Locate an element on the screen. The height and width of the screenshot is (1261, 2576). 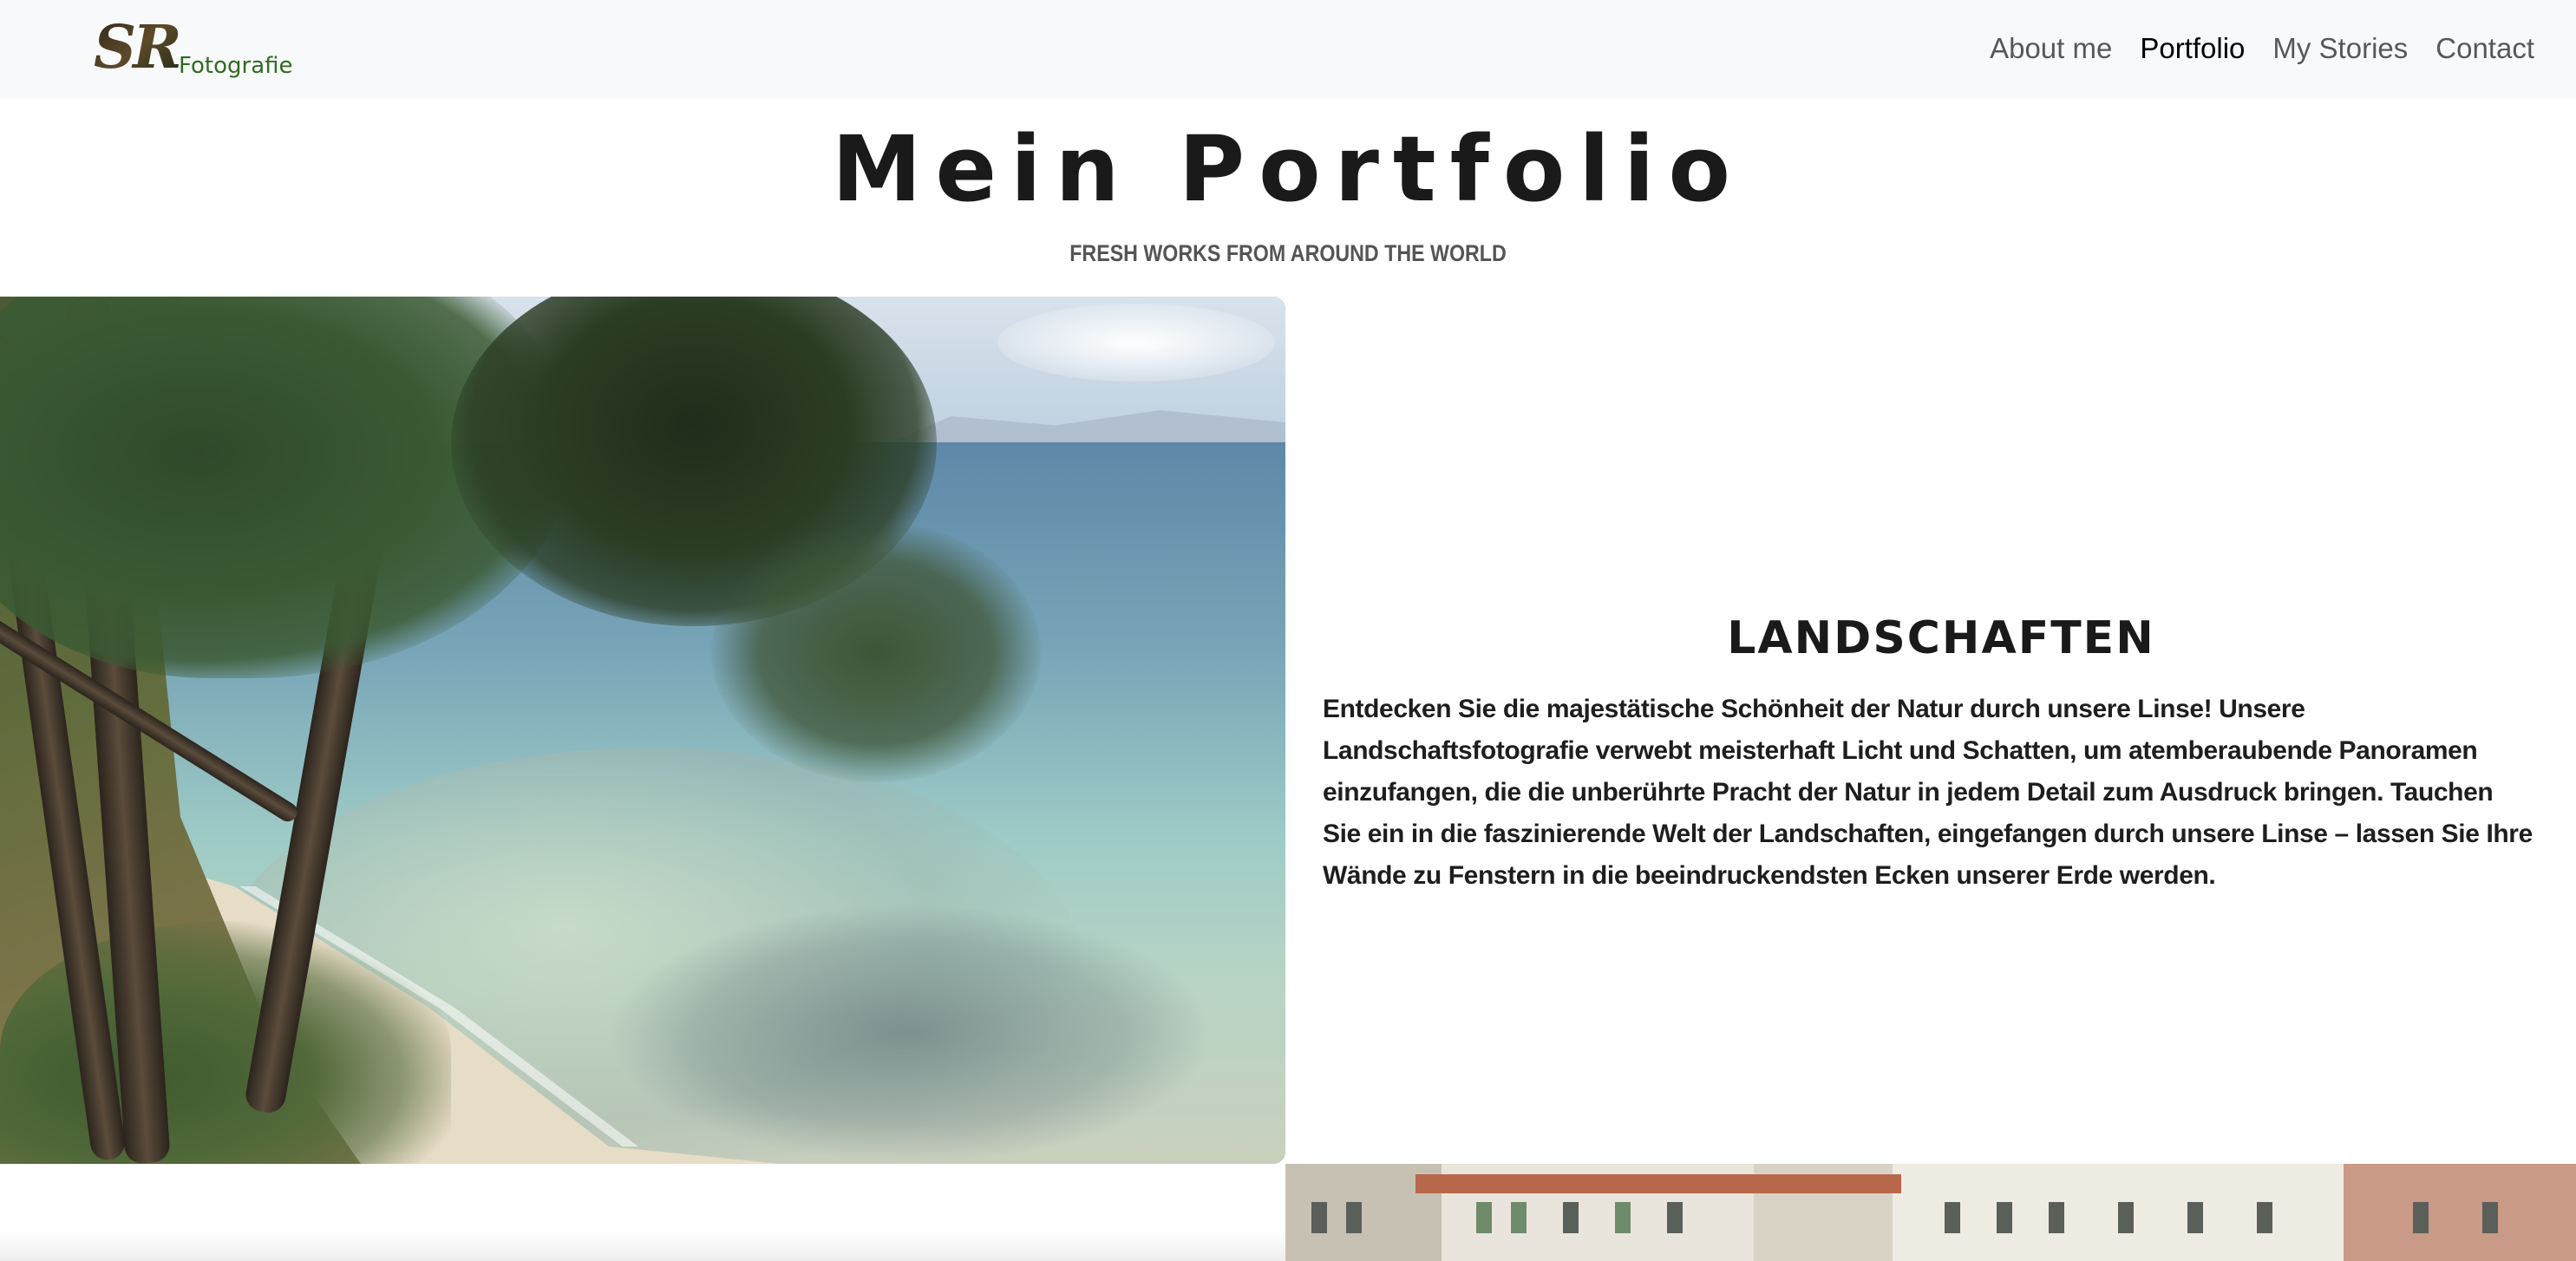
logo-text: Fotografie is located at coordinates (236, 65).